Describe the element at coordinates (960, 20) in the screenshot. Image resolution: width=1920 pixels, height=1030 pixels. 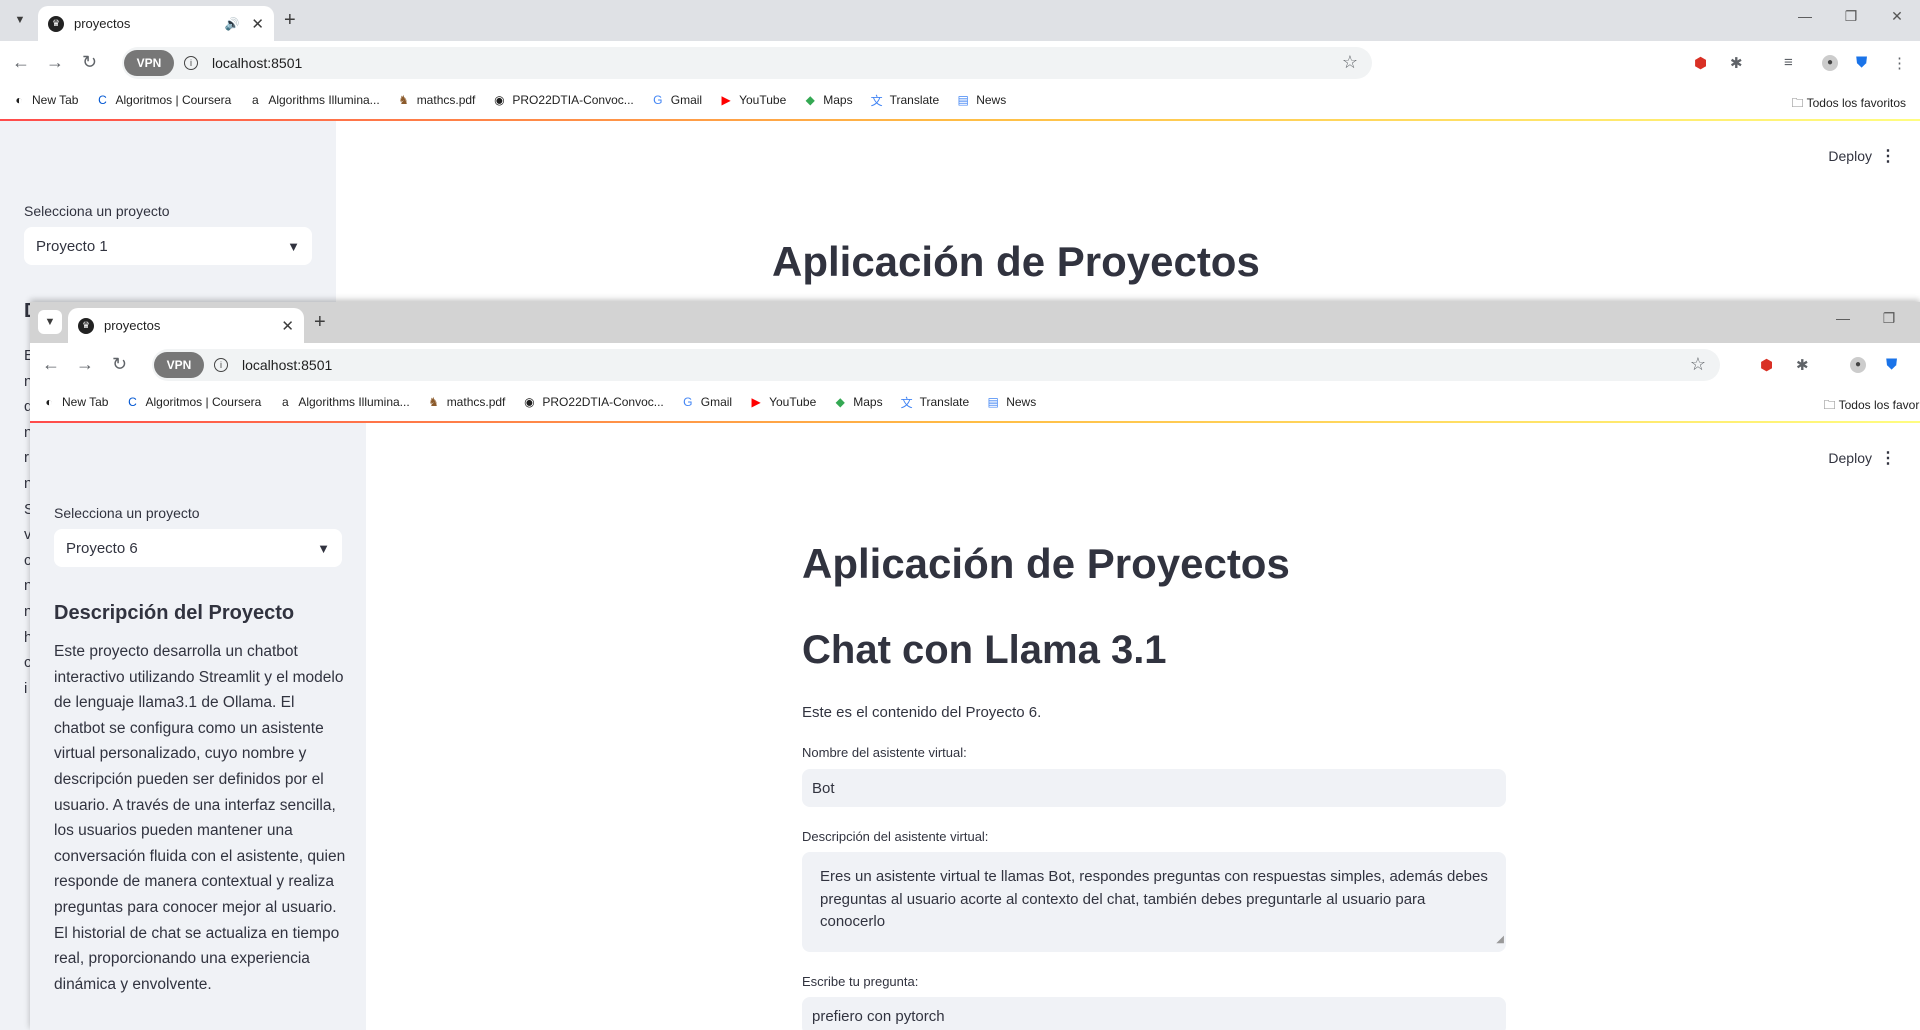
I see `tab-strip: ▼ ♛ proyectos 🔊 ✕ + — ❐ ✕` at that location.